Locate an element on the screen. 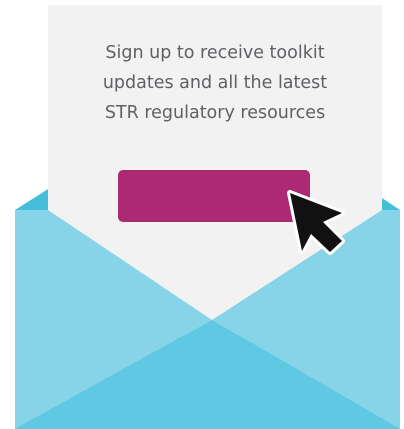 The height and width of the screenshot is (429, 404). signup-message-line-3: STR regulatory resources is located at coordinates (215, 113).